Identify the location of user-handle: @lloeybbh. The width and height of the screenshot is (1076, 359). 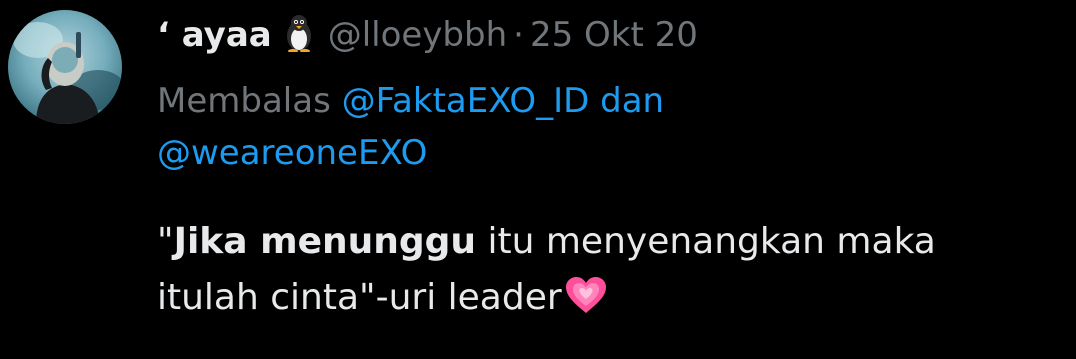
(417, 35).